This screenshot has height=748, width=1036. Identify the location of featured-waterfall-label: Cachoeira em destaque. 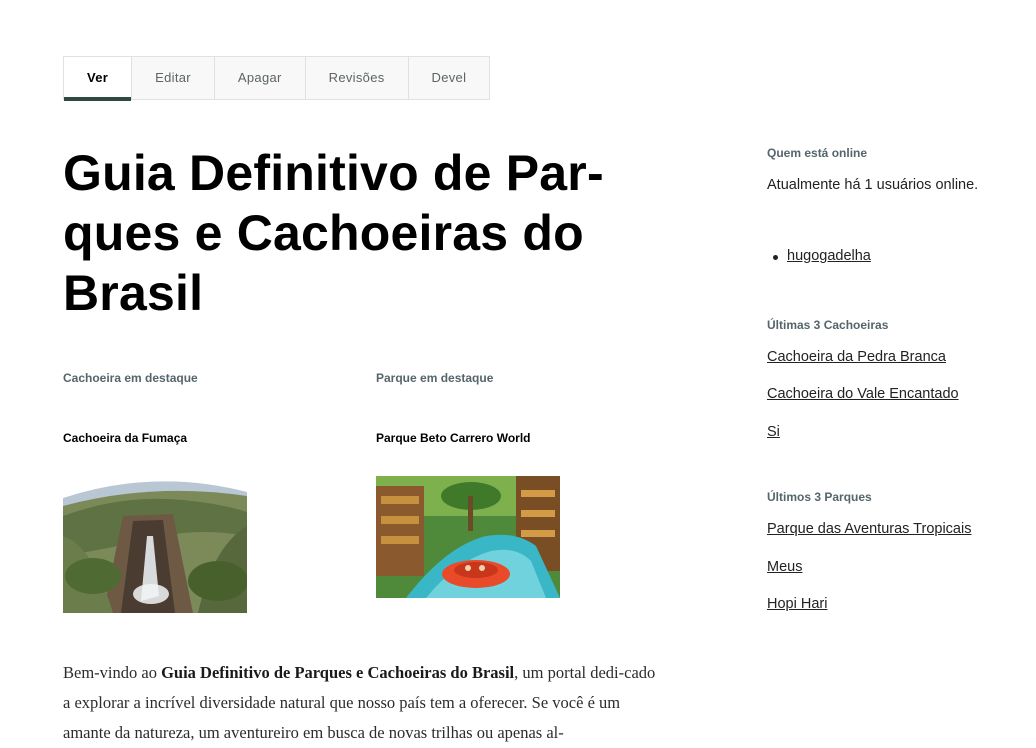
(130, 378).